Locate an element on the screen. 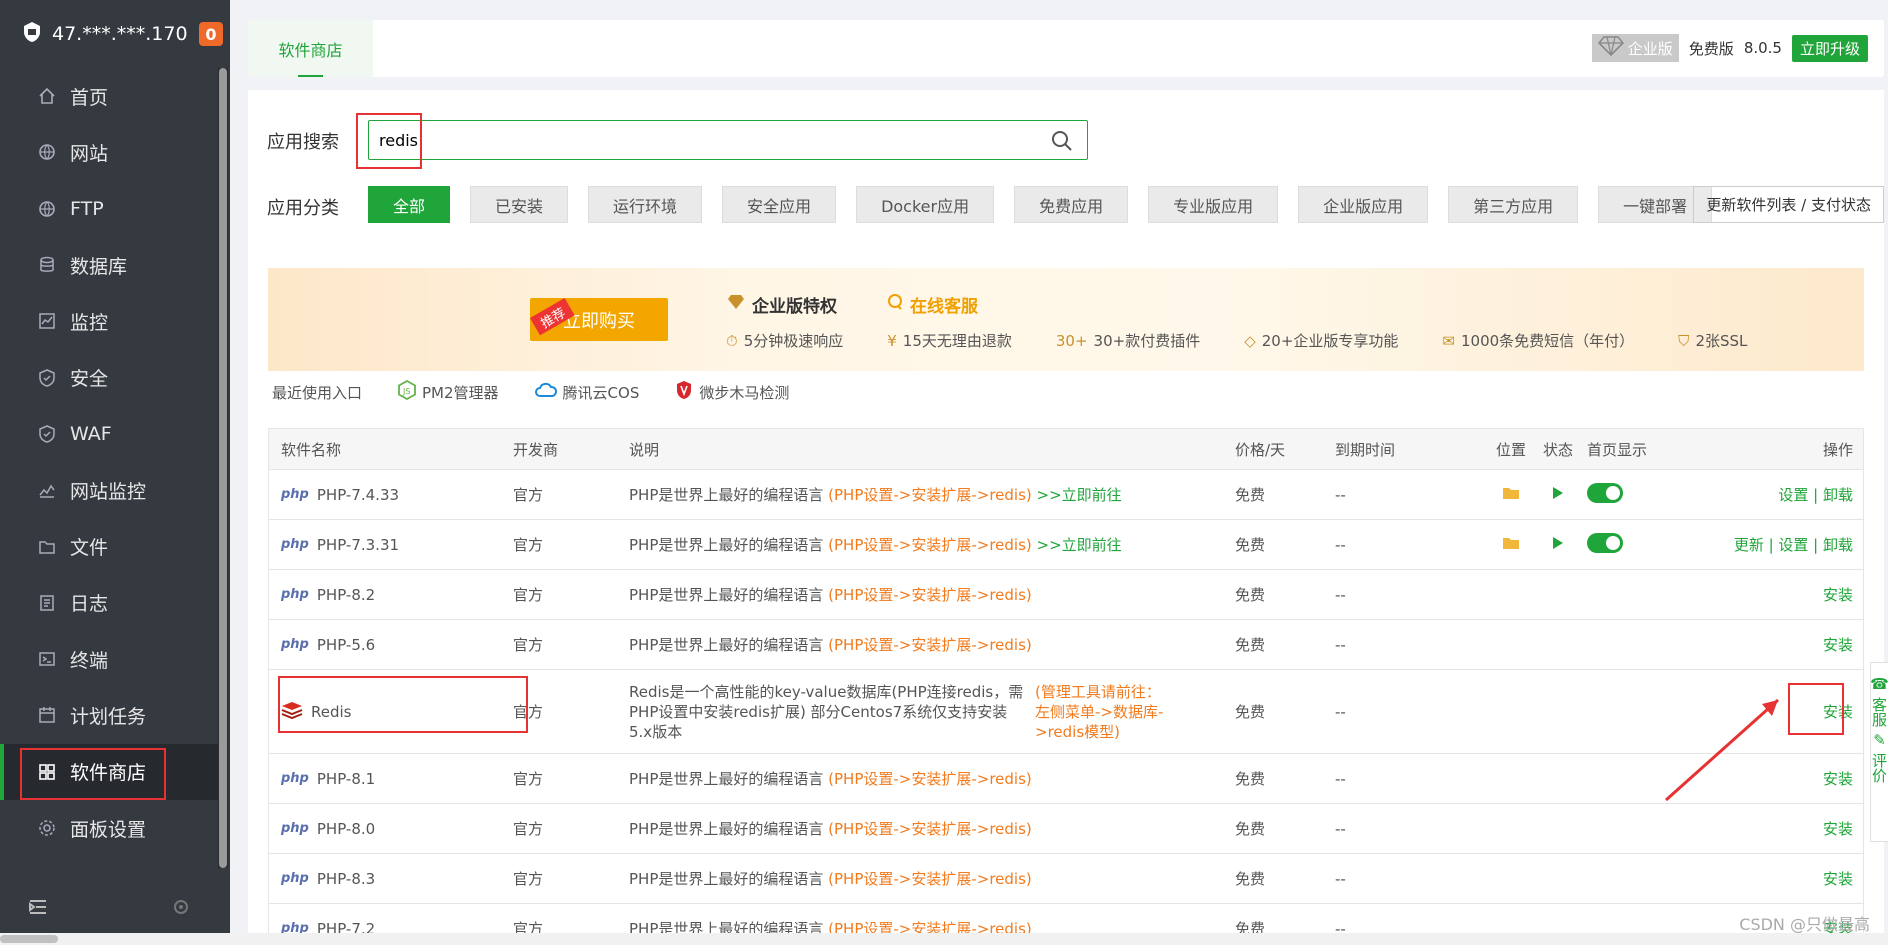 This screenshot has width=1888, height=945. table-header: 软件名称 开发商 说明 价格/天 到期时间 位置 状态 首页显示 操作 is located at coordinates (1066, 449).